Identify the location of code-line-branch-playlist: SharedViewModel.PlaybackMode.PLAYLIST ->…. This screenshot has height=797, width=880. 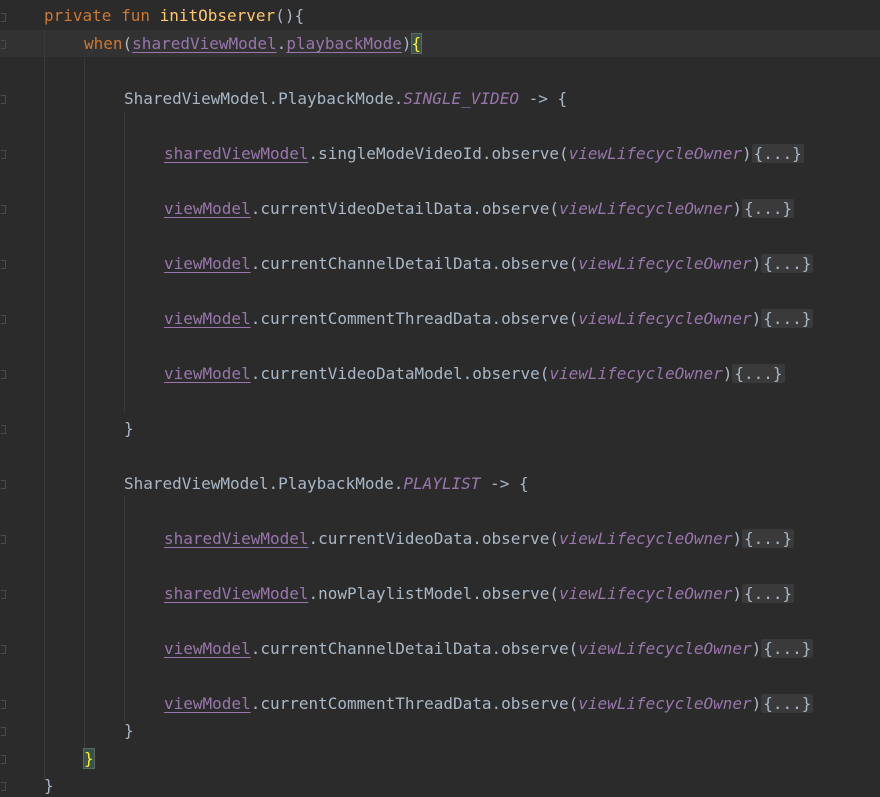
(326, 484).